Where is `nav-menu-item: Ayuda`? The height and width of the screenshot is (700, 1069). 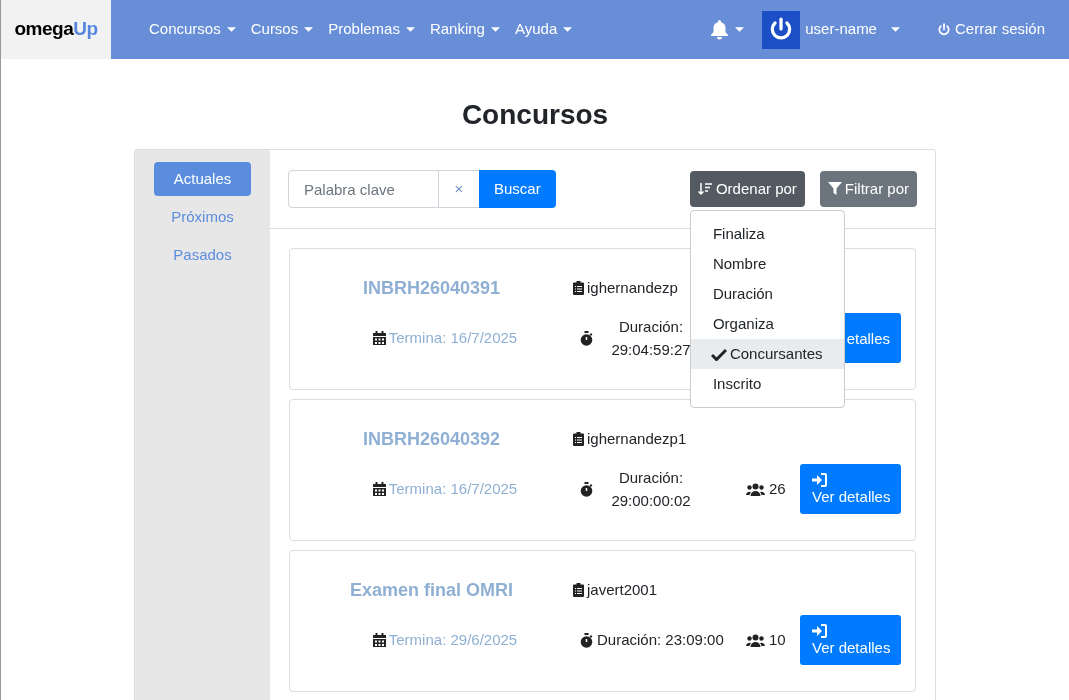 nav-menu-item: Ayuda is located at coordinates (543, 29).